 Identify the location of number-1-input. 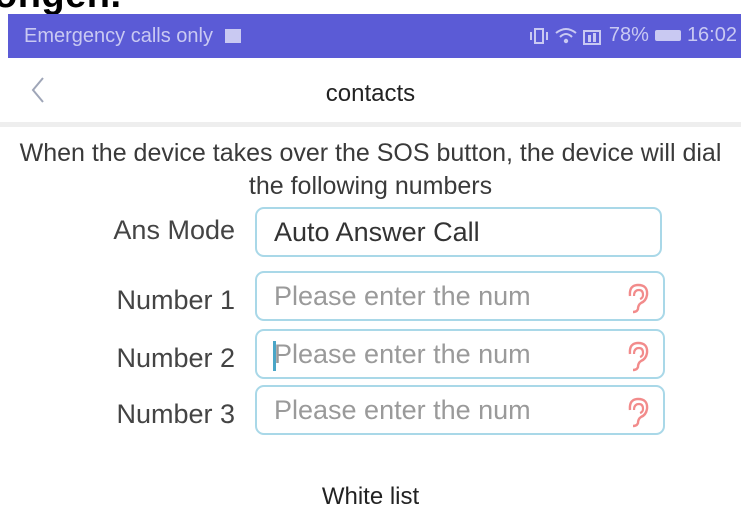
(434, 296).